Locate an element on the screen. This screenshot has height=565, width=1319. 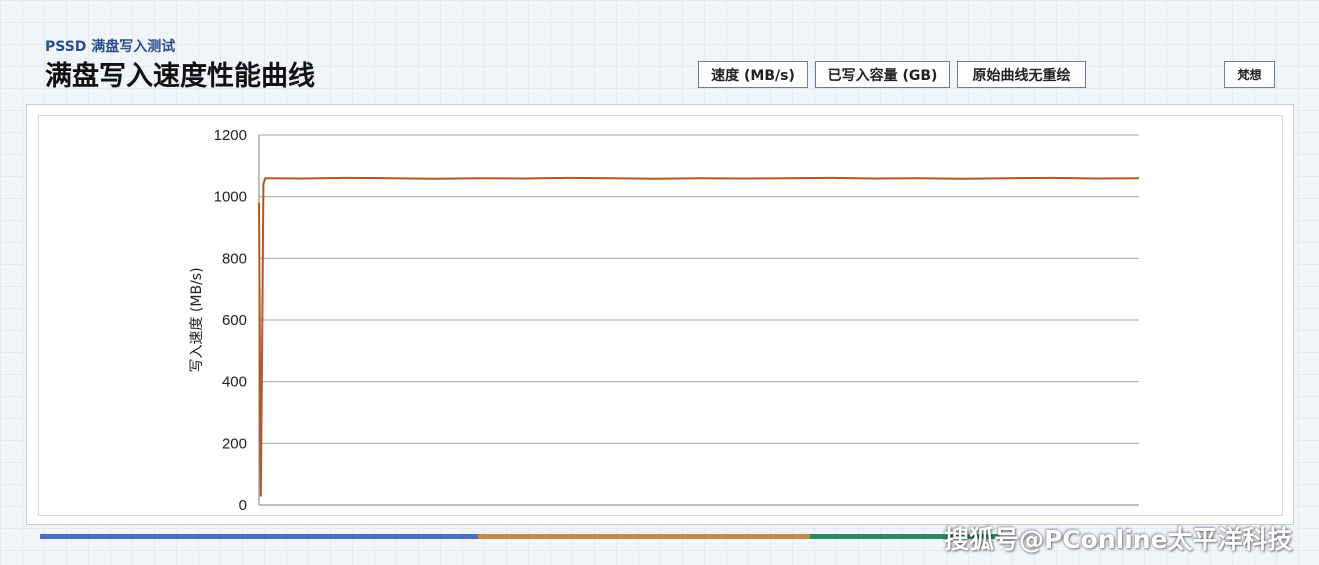
y-tick-label-200: 200 is located at coordinates (234, 443).